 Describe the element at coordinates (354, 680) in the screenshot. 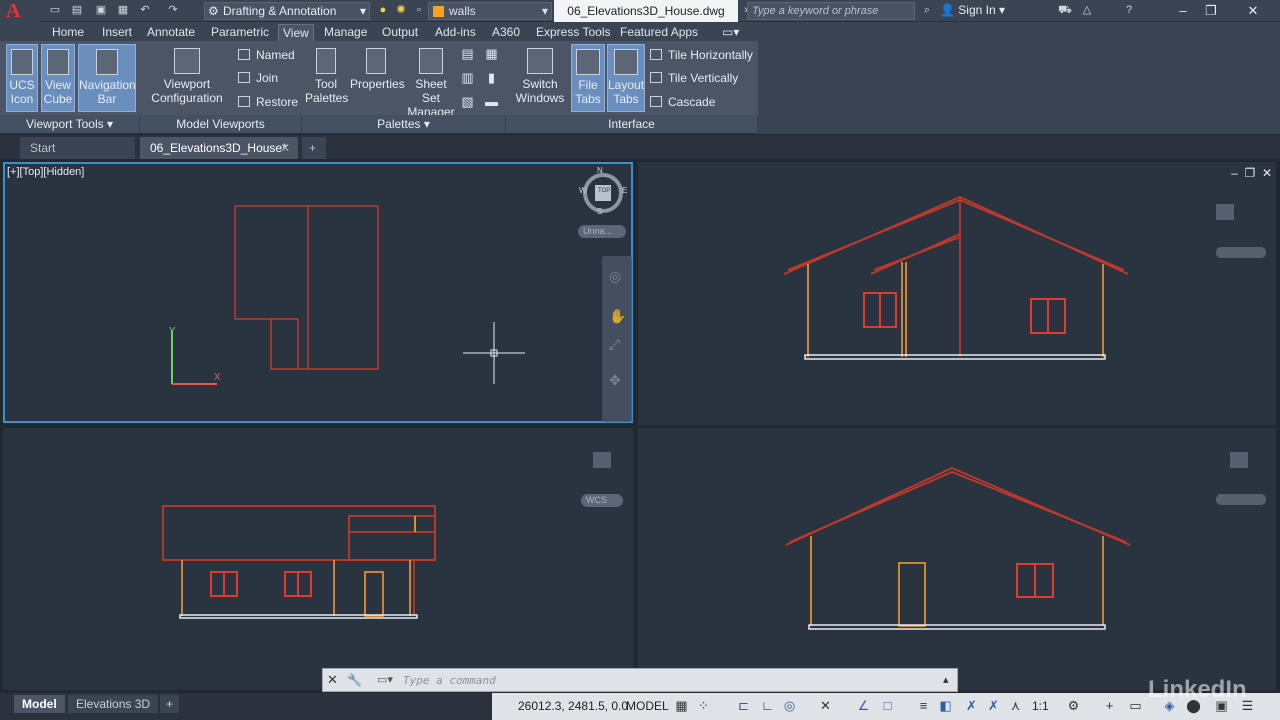

I see `customize-wrench-icon: 🔧` at that location.